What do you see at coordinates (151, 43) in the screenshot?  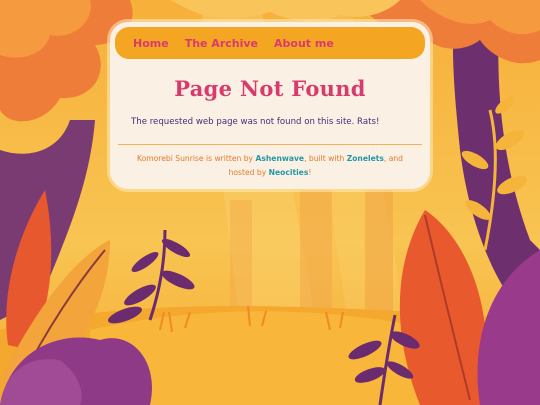 I see `nav-link-home: Home` at bounding box center [151, 43].